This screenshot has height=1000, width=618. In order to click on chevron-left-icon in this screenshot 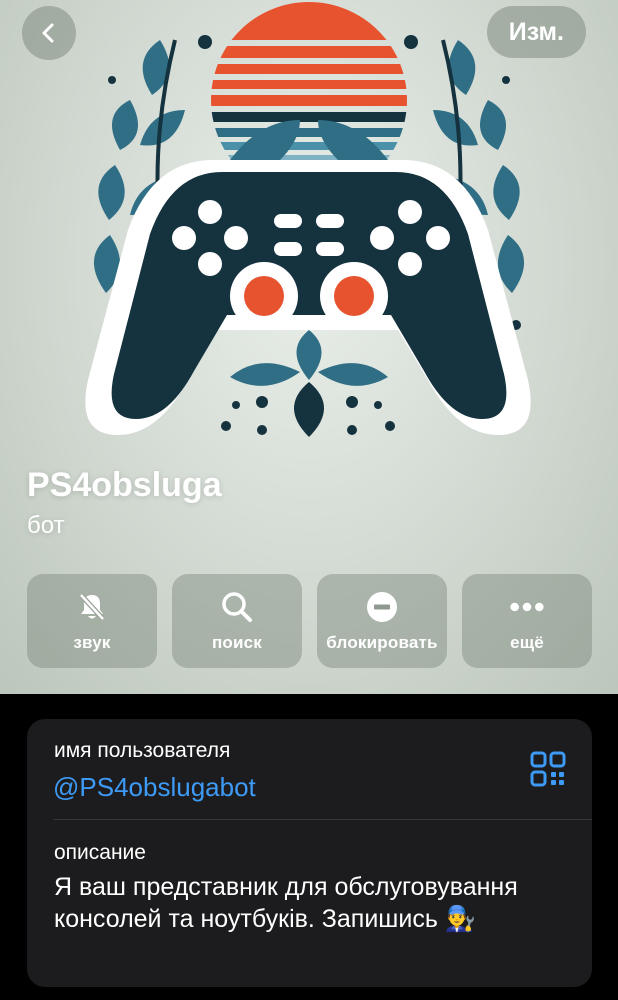, I will do `click(48, 33)`.